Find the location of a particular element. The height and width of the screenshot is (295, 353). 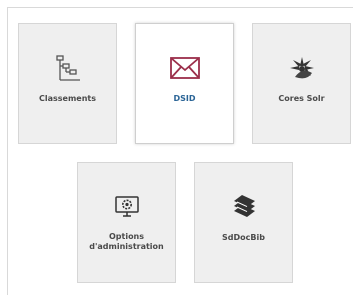

hierarchy-tree-icon is located at coordinates (67, 68).